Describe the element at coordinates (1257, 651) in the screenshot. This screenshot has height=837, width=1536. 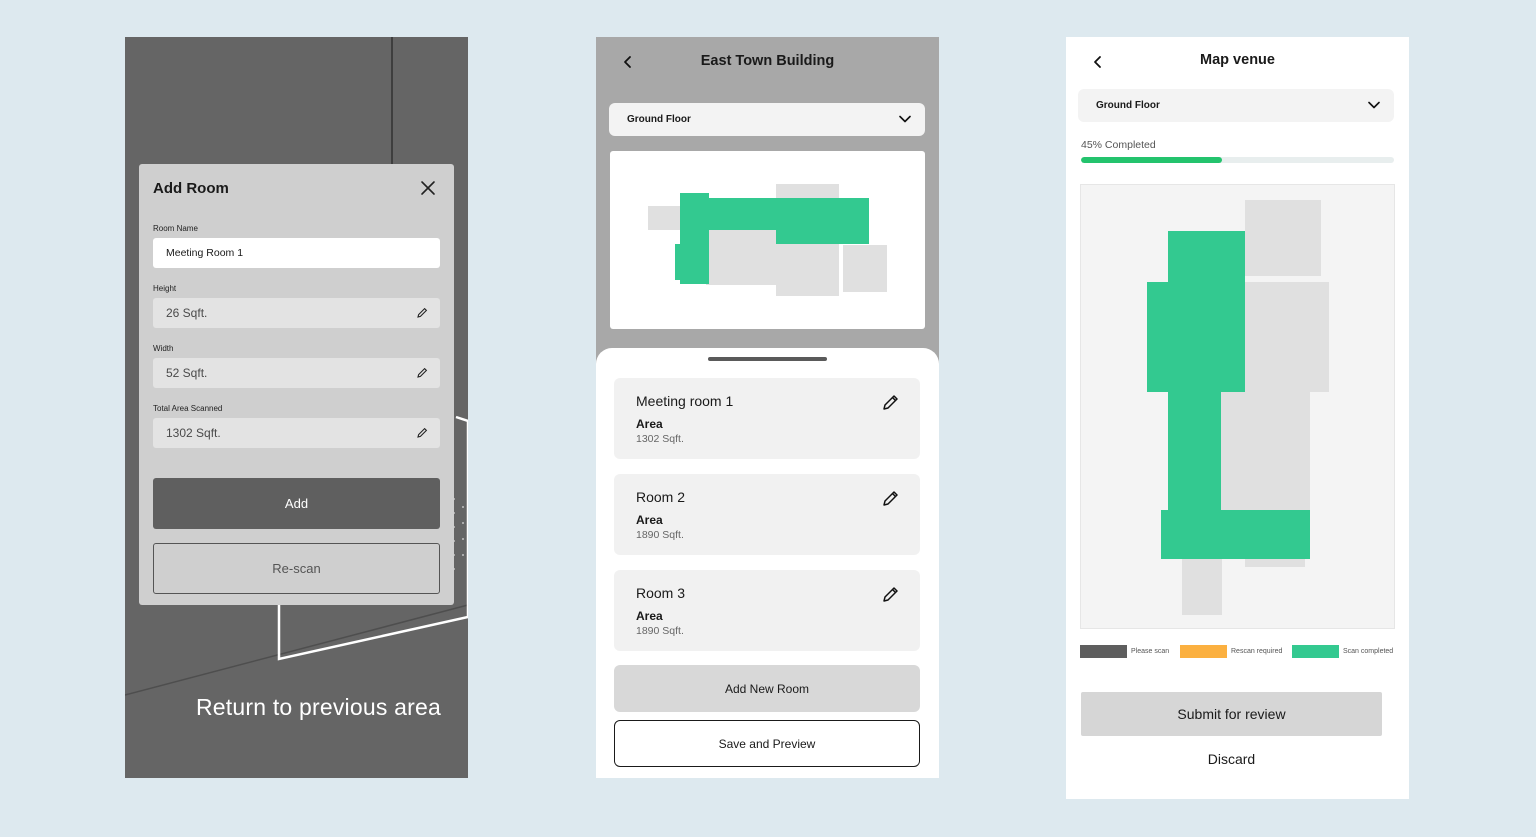
I see `legend-label: Rescan required` at that location.